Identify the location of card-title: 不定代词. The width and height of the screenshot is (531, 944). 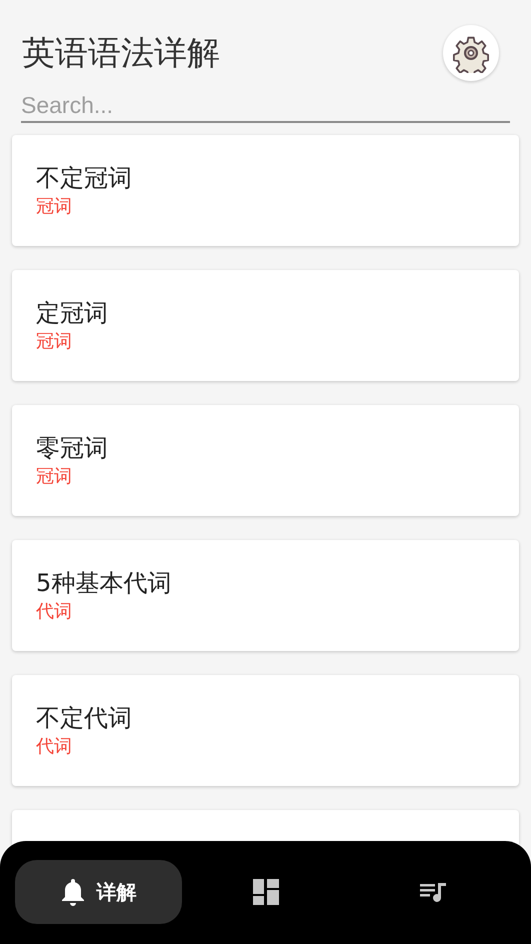
(84, 718).